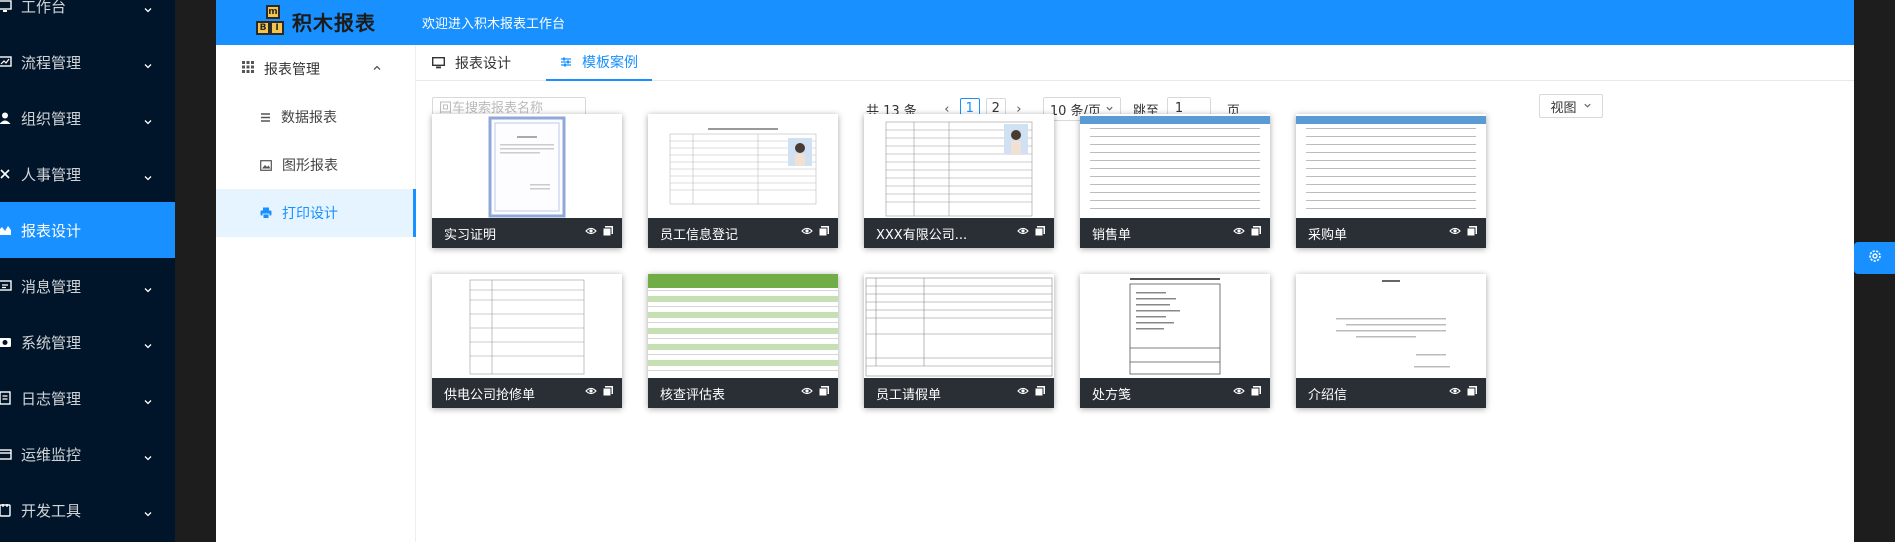 The image size is (1895, 542). I want to click on card-footer: 处方笺, so click(1175, 393).